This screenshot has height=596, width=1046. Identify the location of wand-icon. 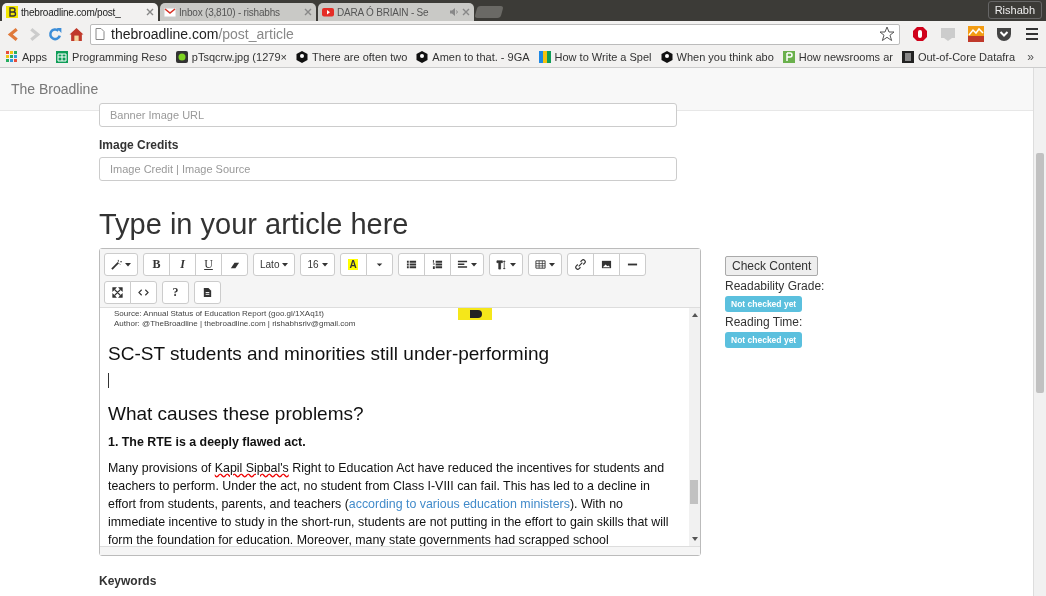
(116, 264).